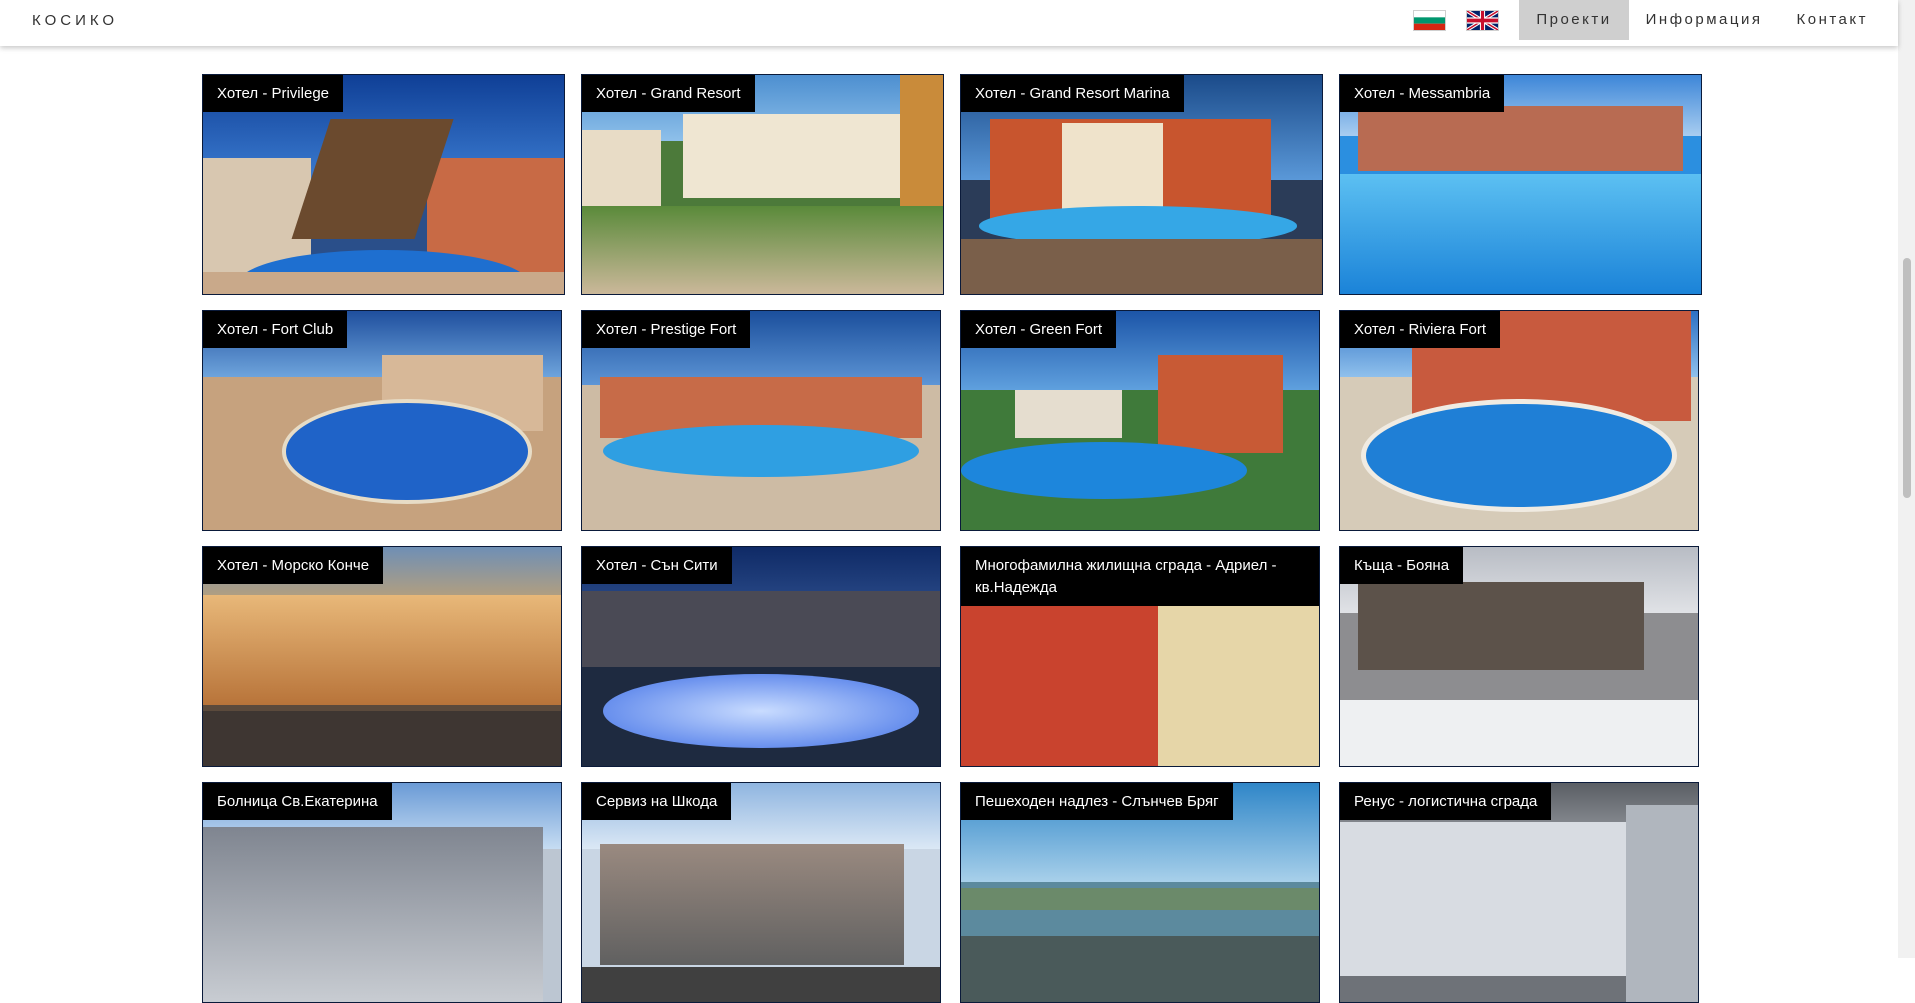 The width and height of the screenshot is (1915, 1003). I want to click on project-title: Хотел - Fort Club, so click(275, 329).